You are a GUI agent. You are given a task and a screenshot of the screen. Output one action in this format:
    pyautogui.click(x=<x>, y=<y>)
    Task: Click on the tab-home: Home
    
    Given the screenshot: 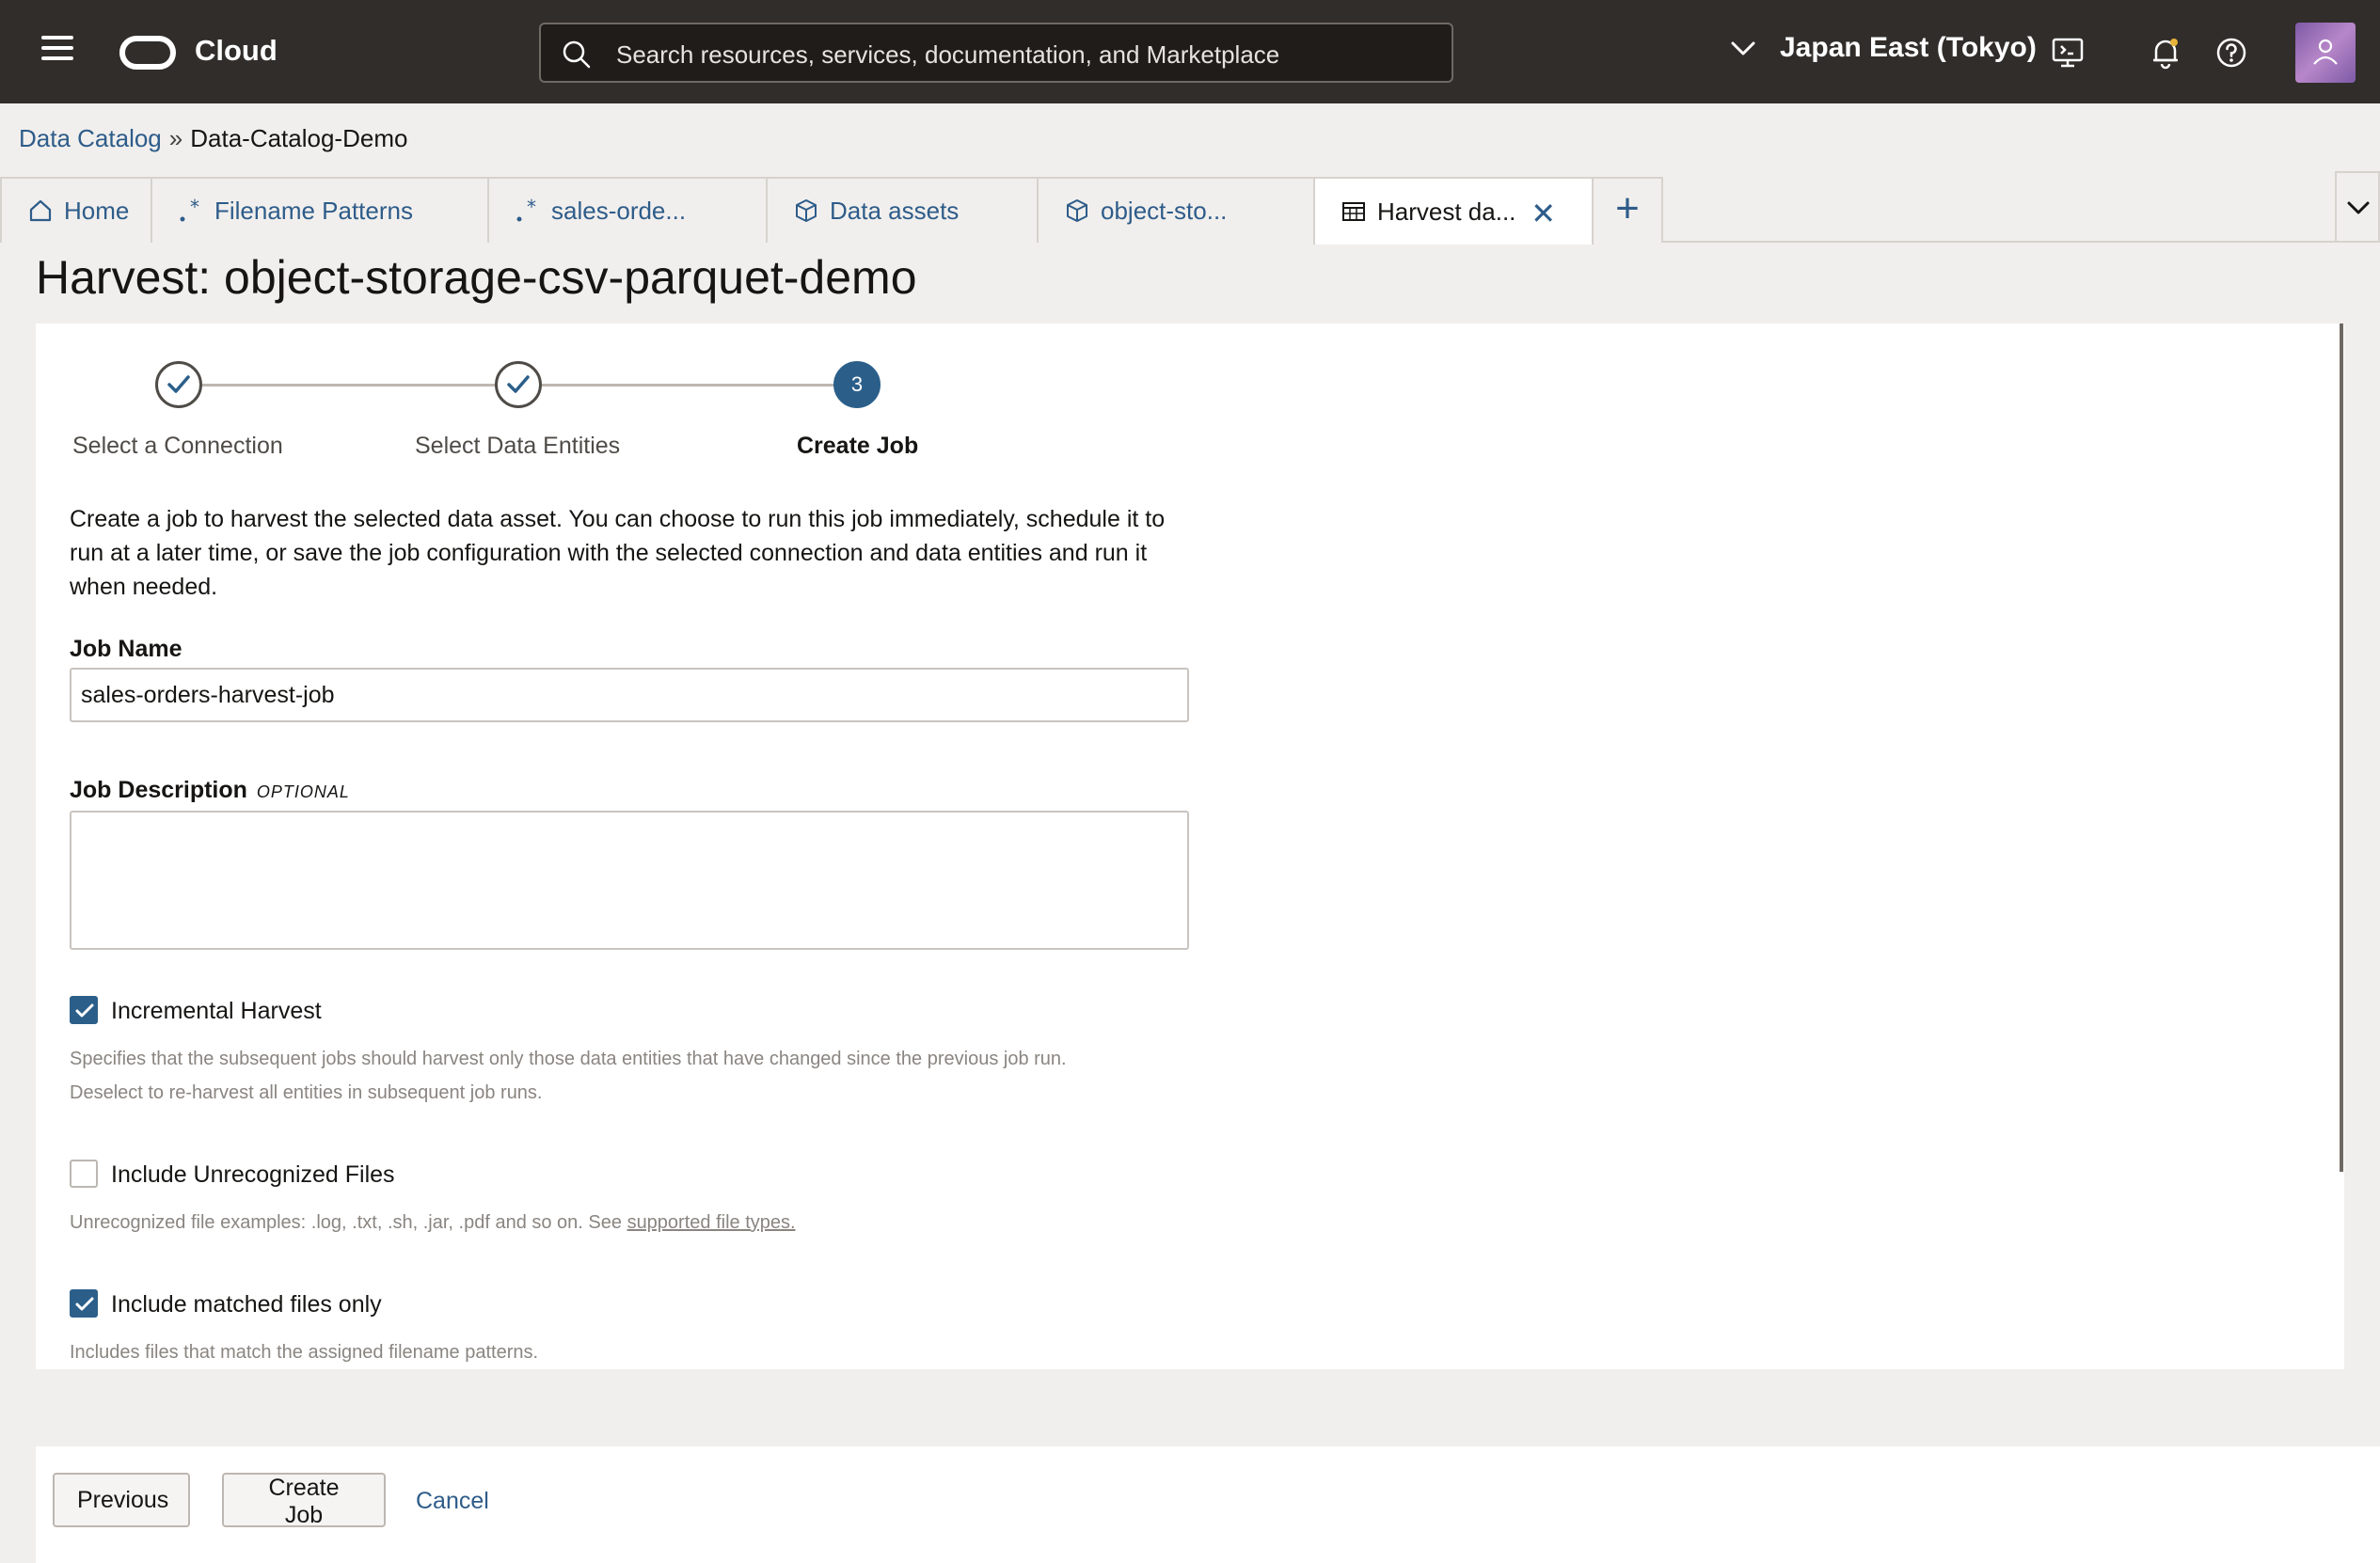 What is the action you would take?
    pyautogui.click(x=76, y=210)
    